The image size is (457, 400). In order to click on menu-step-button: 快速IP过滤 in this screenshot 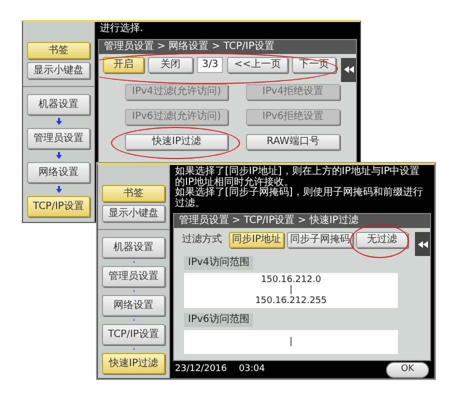, I will do `click(133, 363)`.